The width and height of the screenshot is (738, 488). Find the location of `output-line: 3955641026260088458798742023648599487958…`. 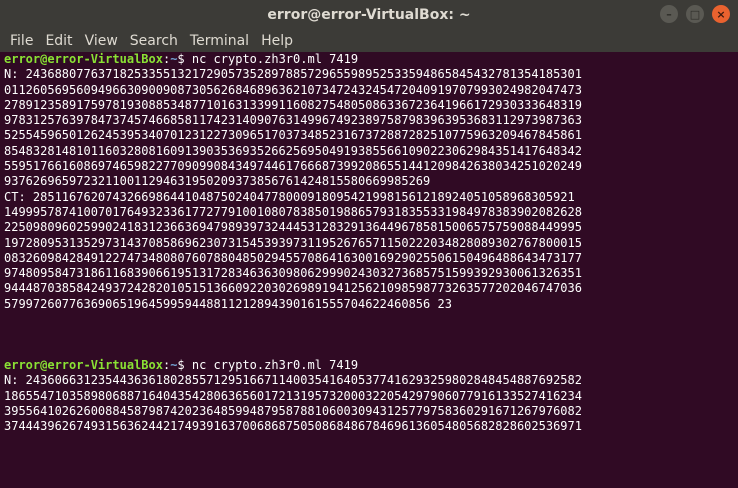

output-line: 3955641026260088458798742023648599487958… is located at coordinates (293, 410).